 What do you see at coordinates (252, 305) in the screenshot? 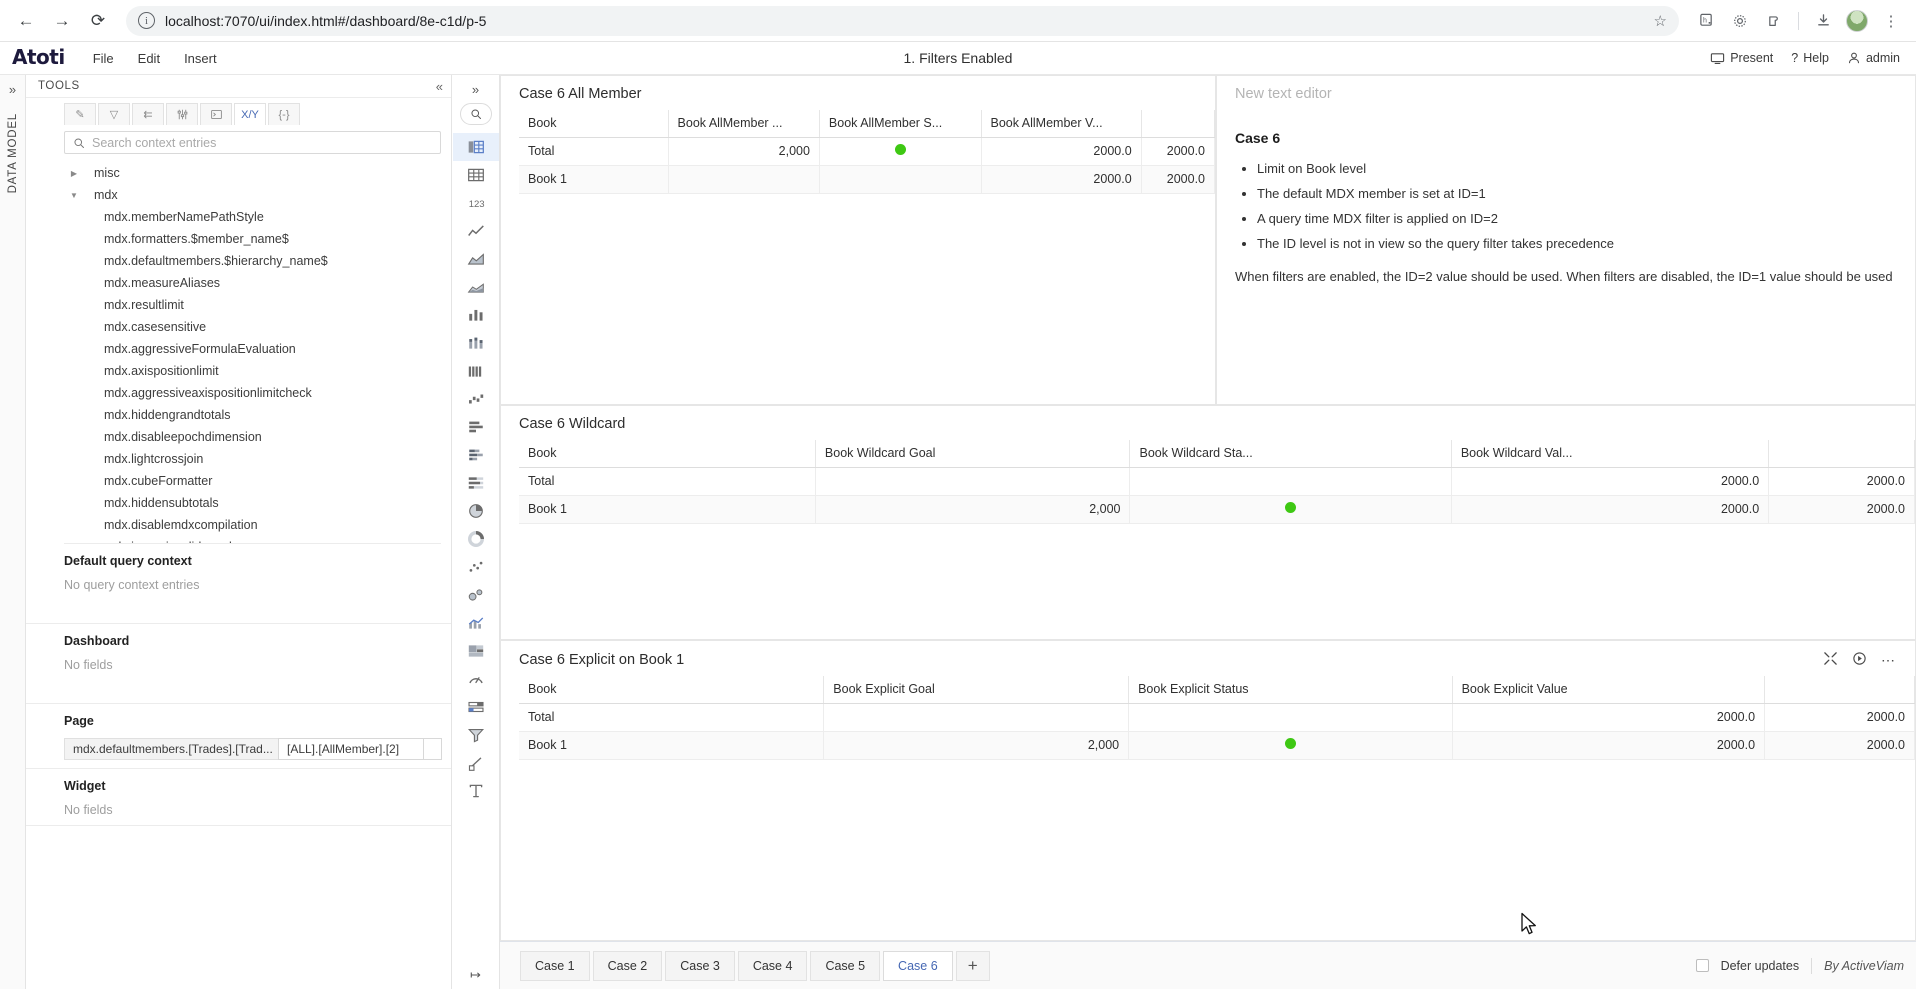
I see `tree-item-mdx.resultlimit: mdx.resultlimit` at bounding box center [252, 305].